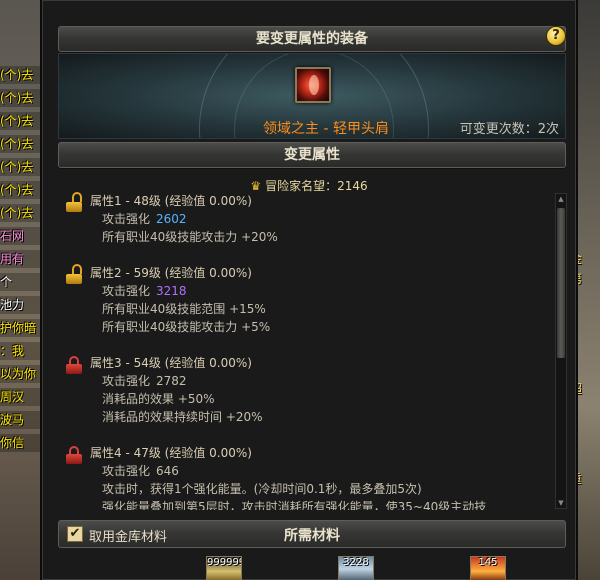  Describe the element at coordinates (144, 219) in the screenshot. I see `attribute-line: 攻击强化 2602` at that location.